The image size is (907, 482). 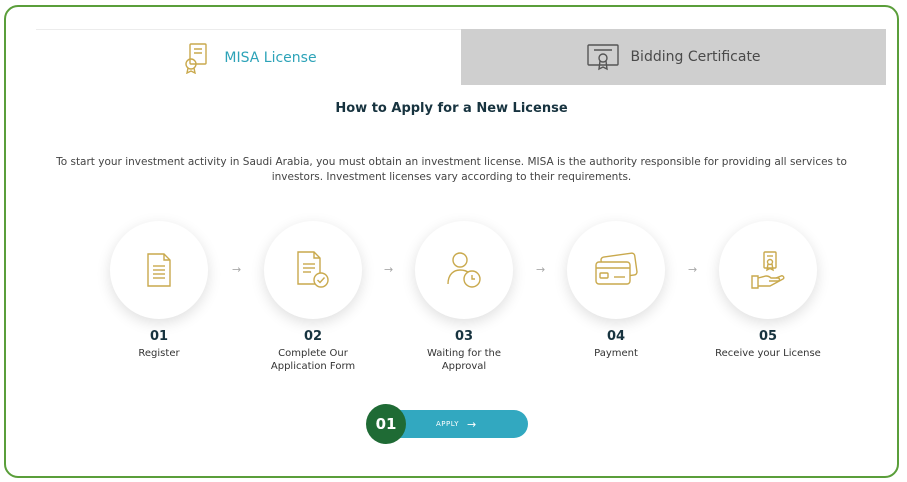 I want to click on arrow-right-icon: →, so click(x=471, y=424).